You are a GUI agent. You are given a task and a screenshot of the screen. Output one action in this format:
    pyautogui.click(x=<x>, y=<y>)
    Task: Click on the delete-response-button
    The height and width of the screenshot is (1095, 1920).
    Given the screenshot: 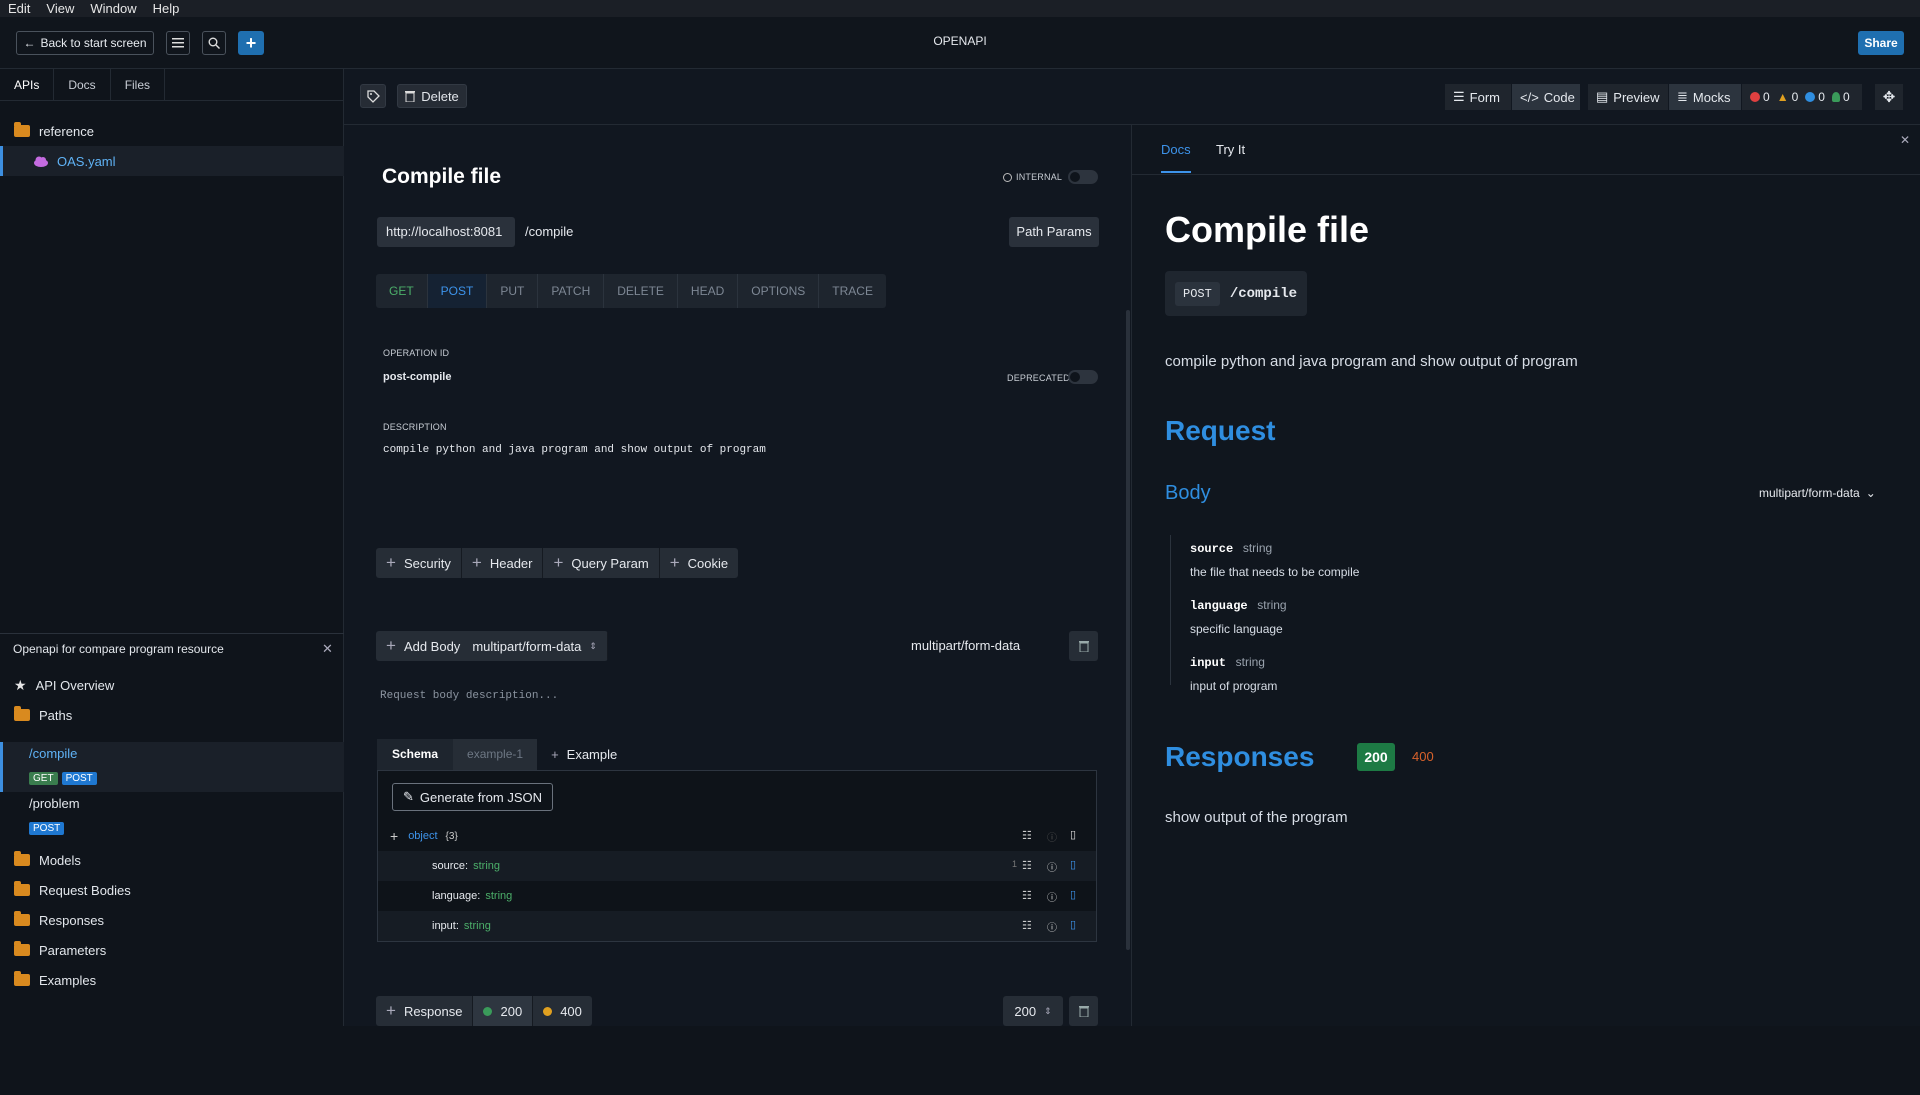 What is the action you would take?
    pyautogui.click(x=1083, y=1011)
    